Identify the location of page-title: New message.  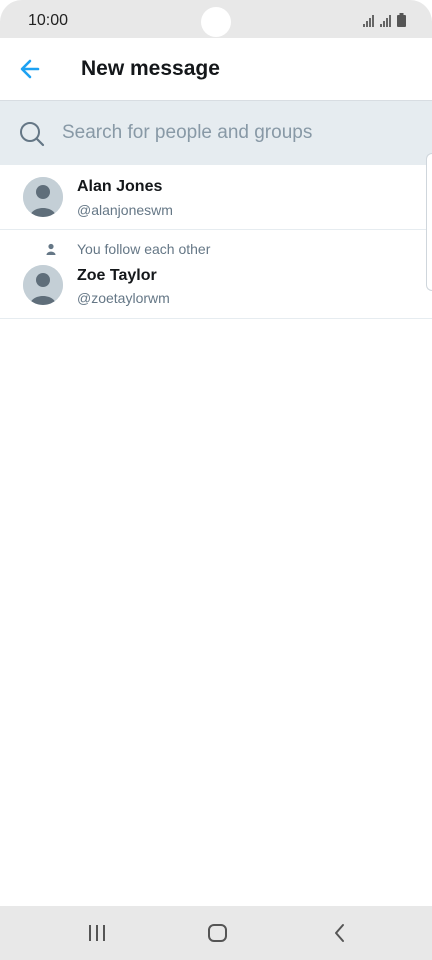
(150, 68).